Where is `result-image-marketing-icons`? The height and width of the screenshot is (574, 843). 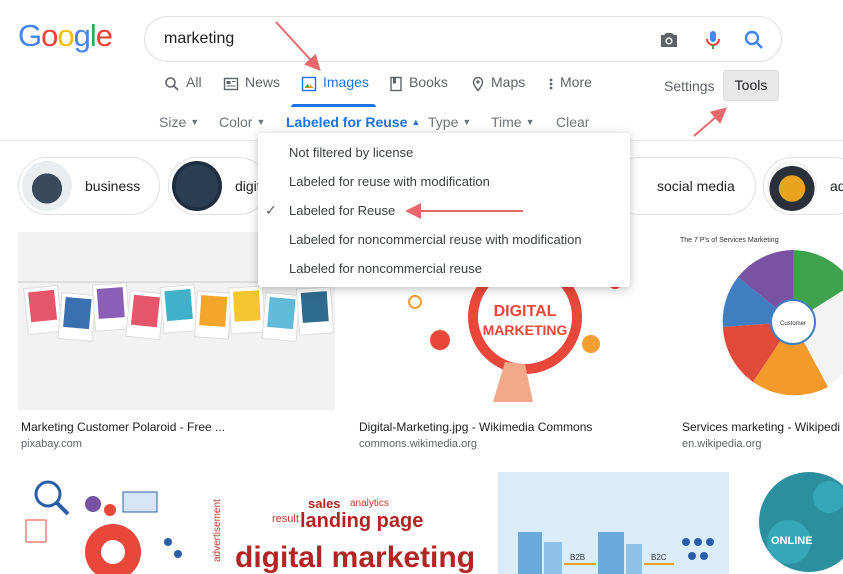
result-image-marketing-icons is located at coordinates (104, 523).